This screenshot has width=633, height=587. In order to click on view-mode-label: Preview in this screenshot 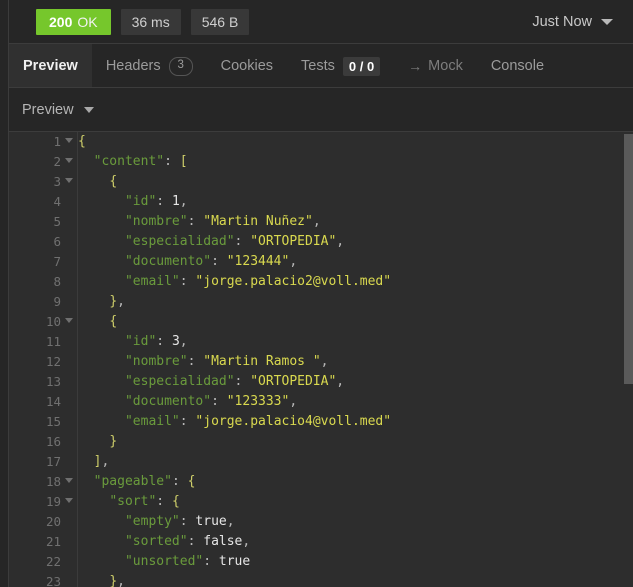, I will do `click(48, 110)`.